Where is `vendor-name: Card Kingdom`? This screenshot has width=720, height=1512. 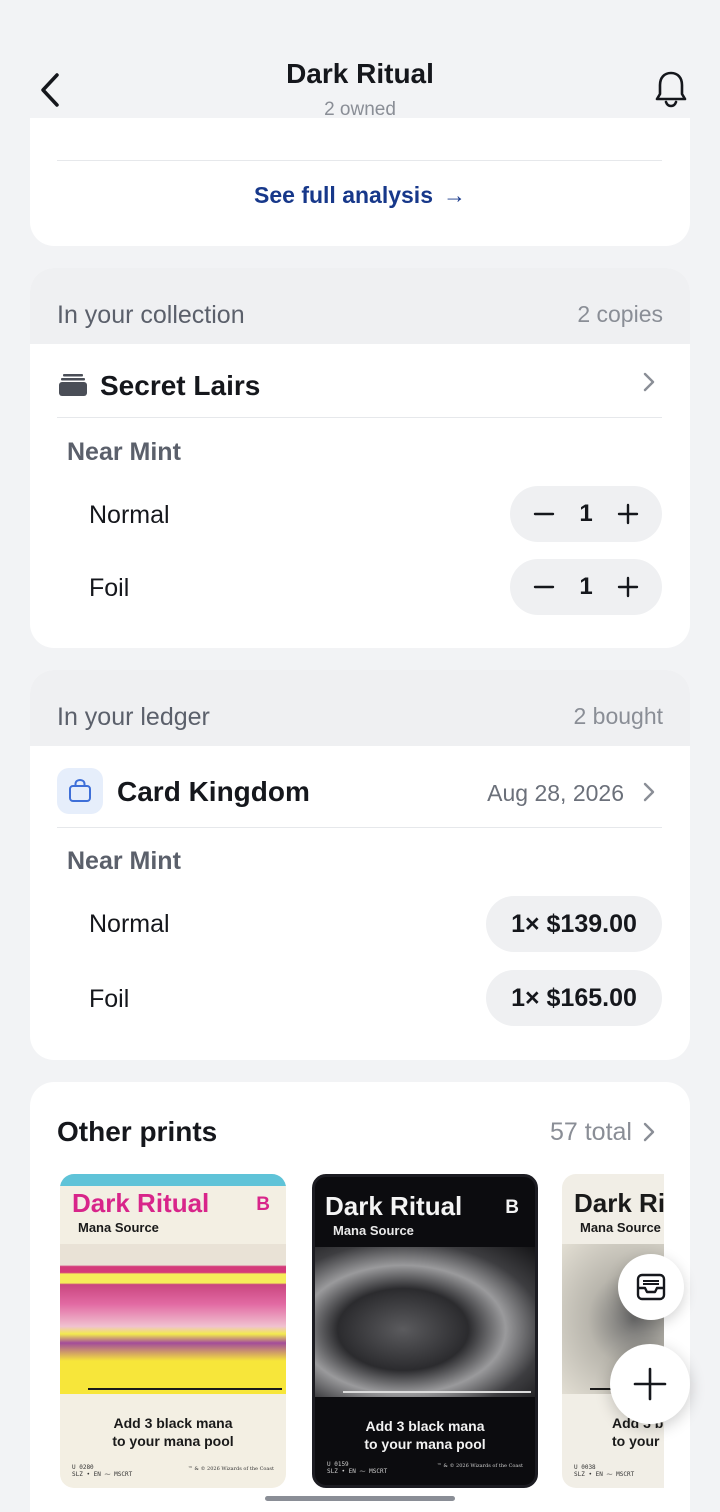 vendor-name: Card Kingdom is located at coordinates (213, 791).